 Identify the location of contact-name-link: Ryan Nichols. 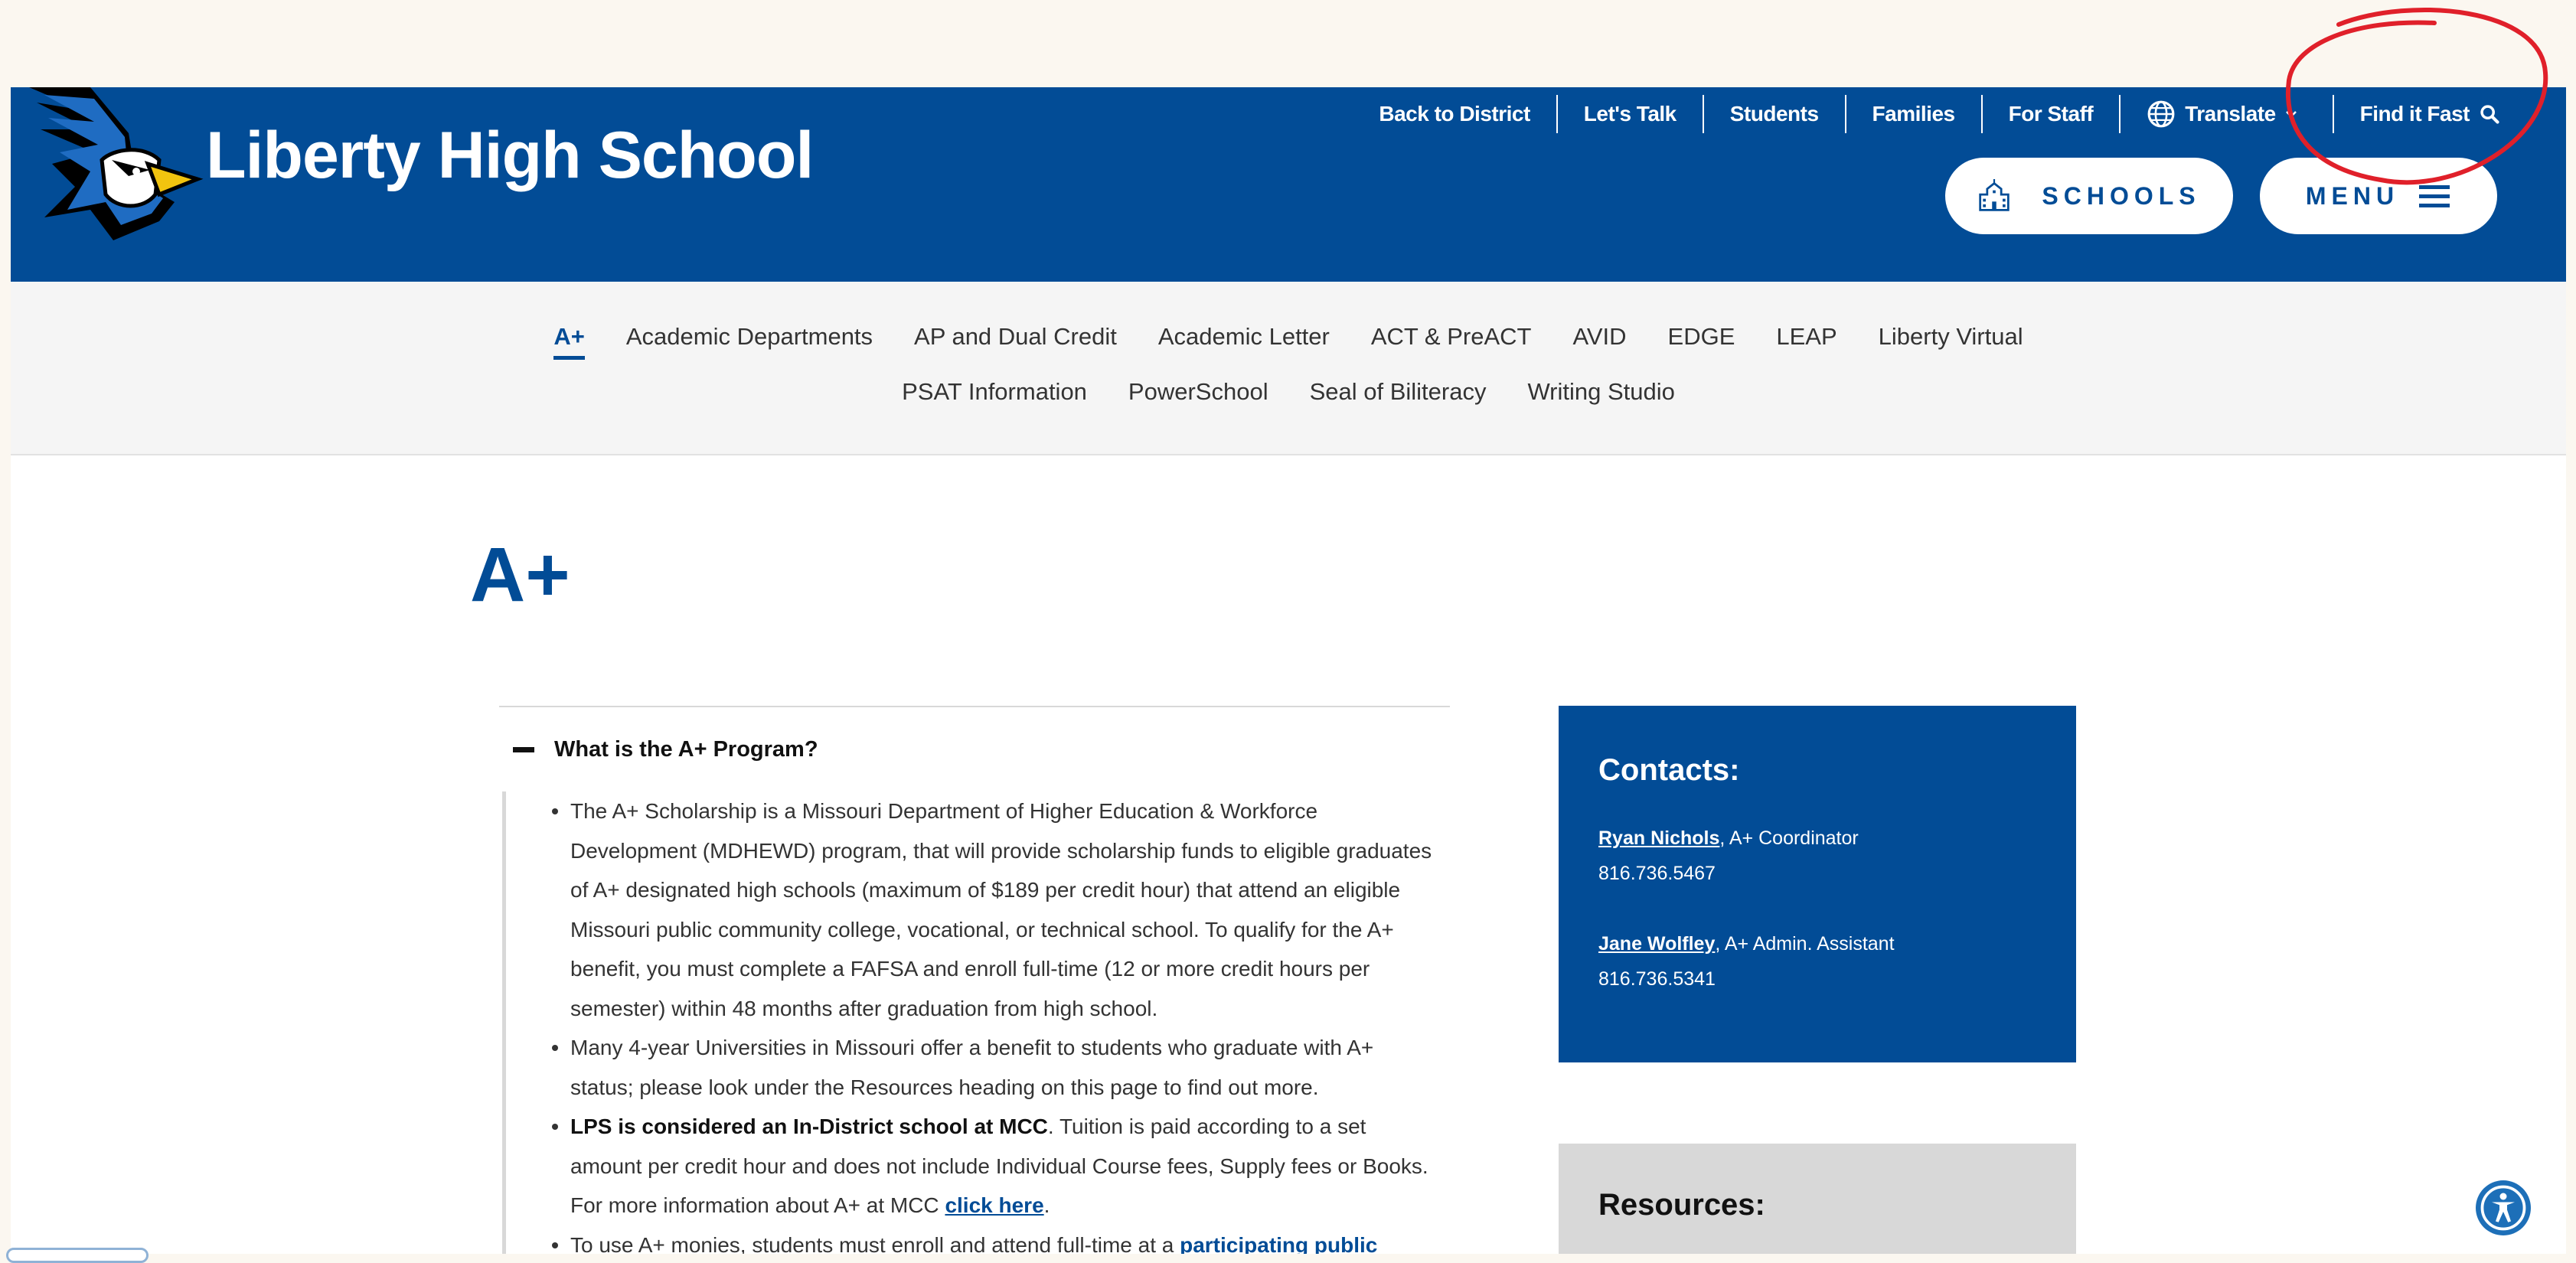
(1658, 838).